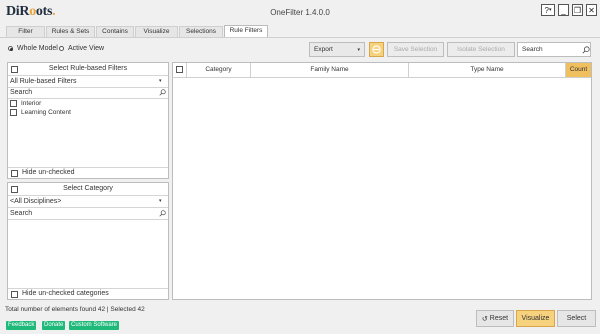 The image size is (600, 334). I want to click on column-header-count: Count, so click(578, 70).